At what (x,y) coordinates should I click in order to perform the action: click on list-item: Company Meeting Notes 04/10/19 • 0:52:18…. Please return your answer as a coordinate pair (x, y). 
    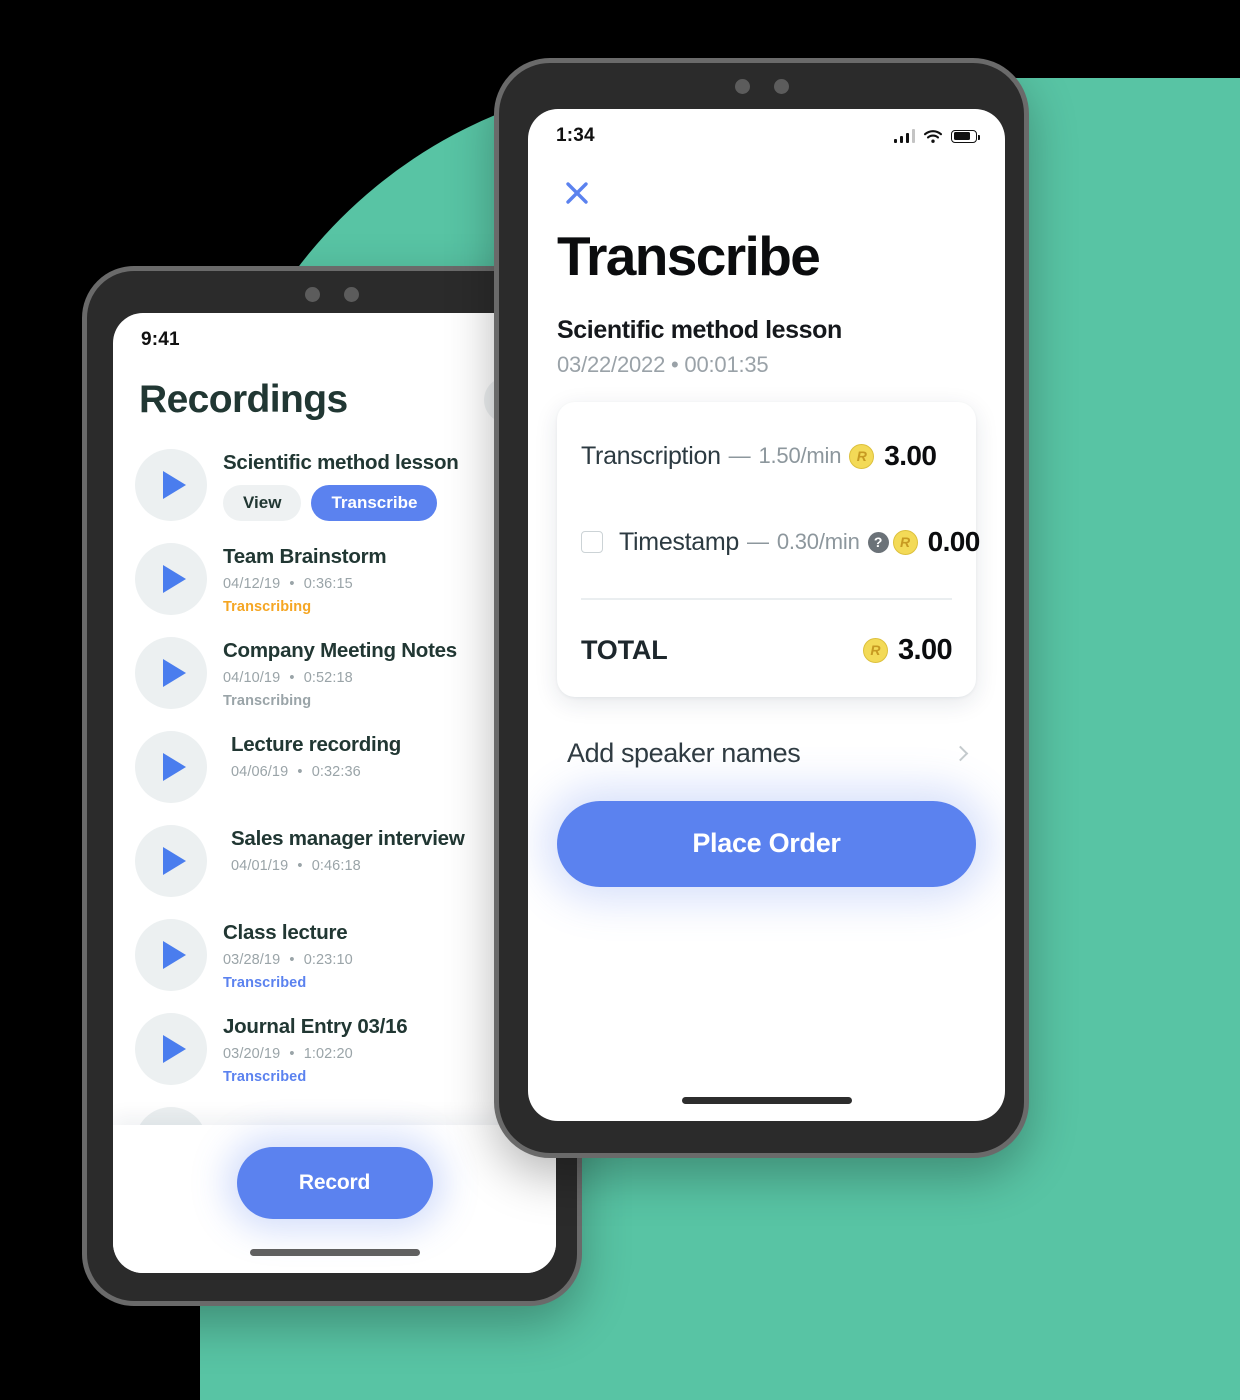
    Looking at the image, I should click on (334, 672).